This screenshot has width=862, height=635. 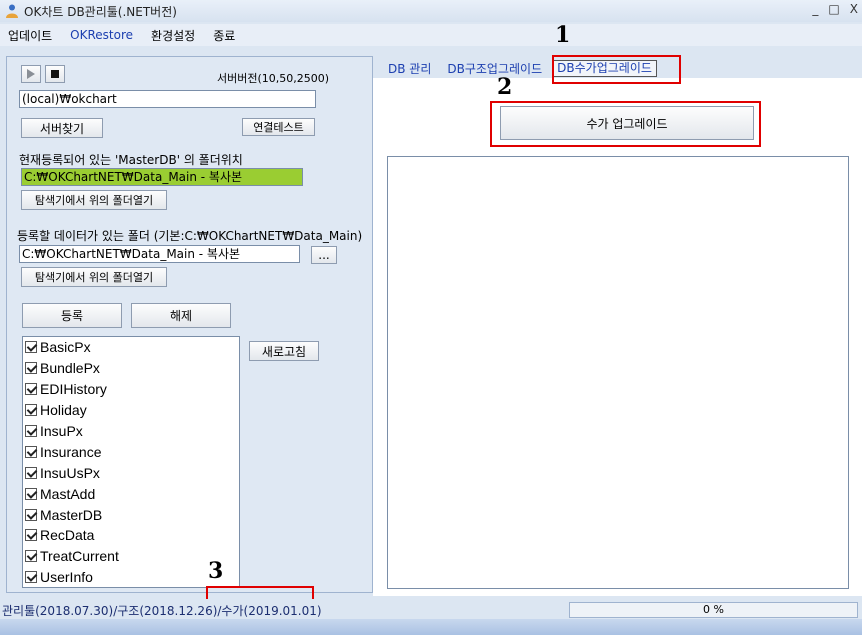 What do you see at coordinates (159, 254) in the screenshot?
I see `data-folder-input: C:₩OKChartNET₩Data_Main - 복사본` at bounding box center [159, 254].